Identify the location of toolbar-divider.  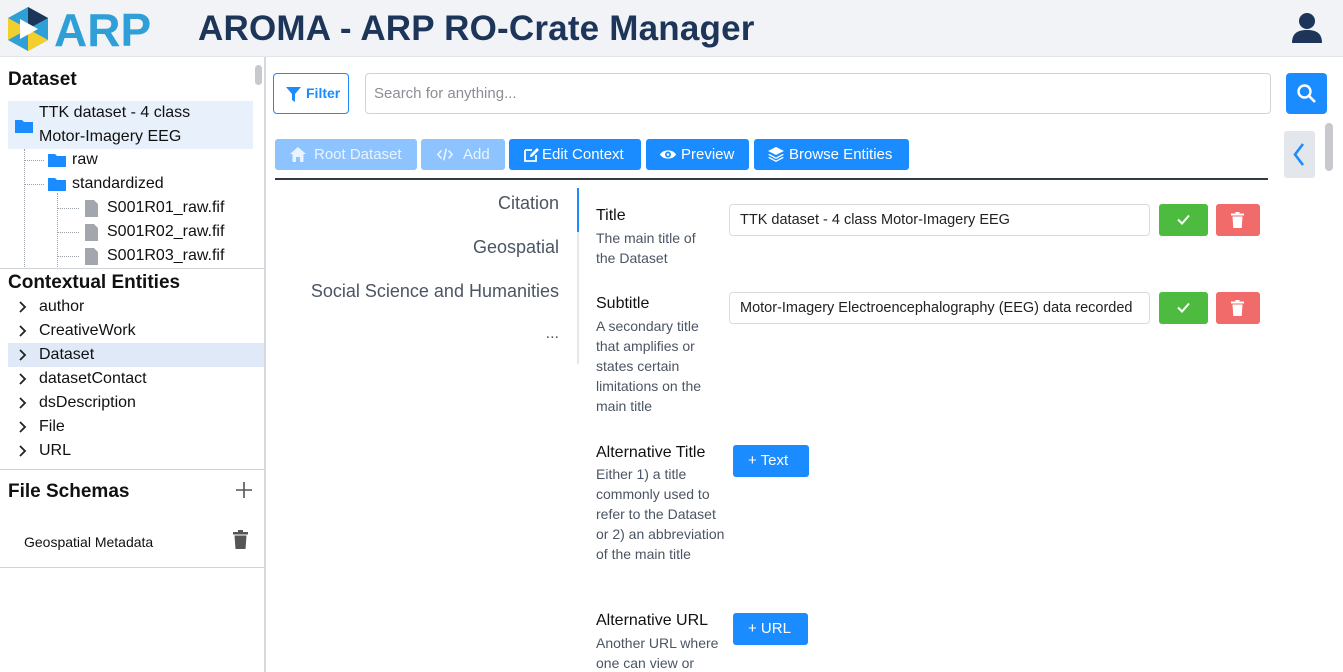
(771, 179).